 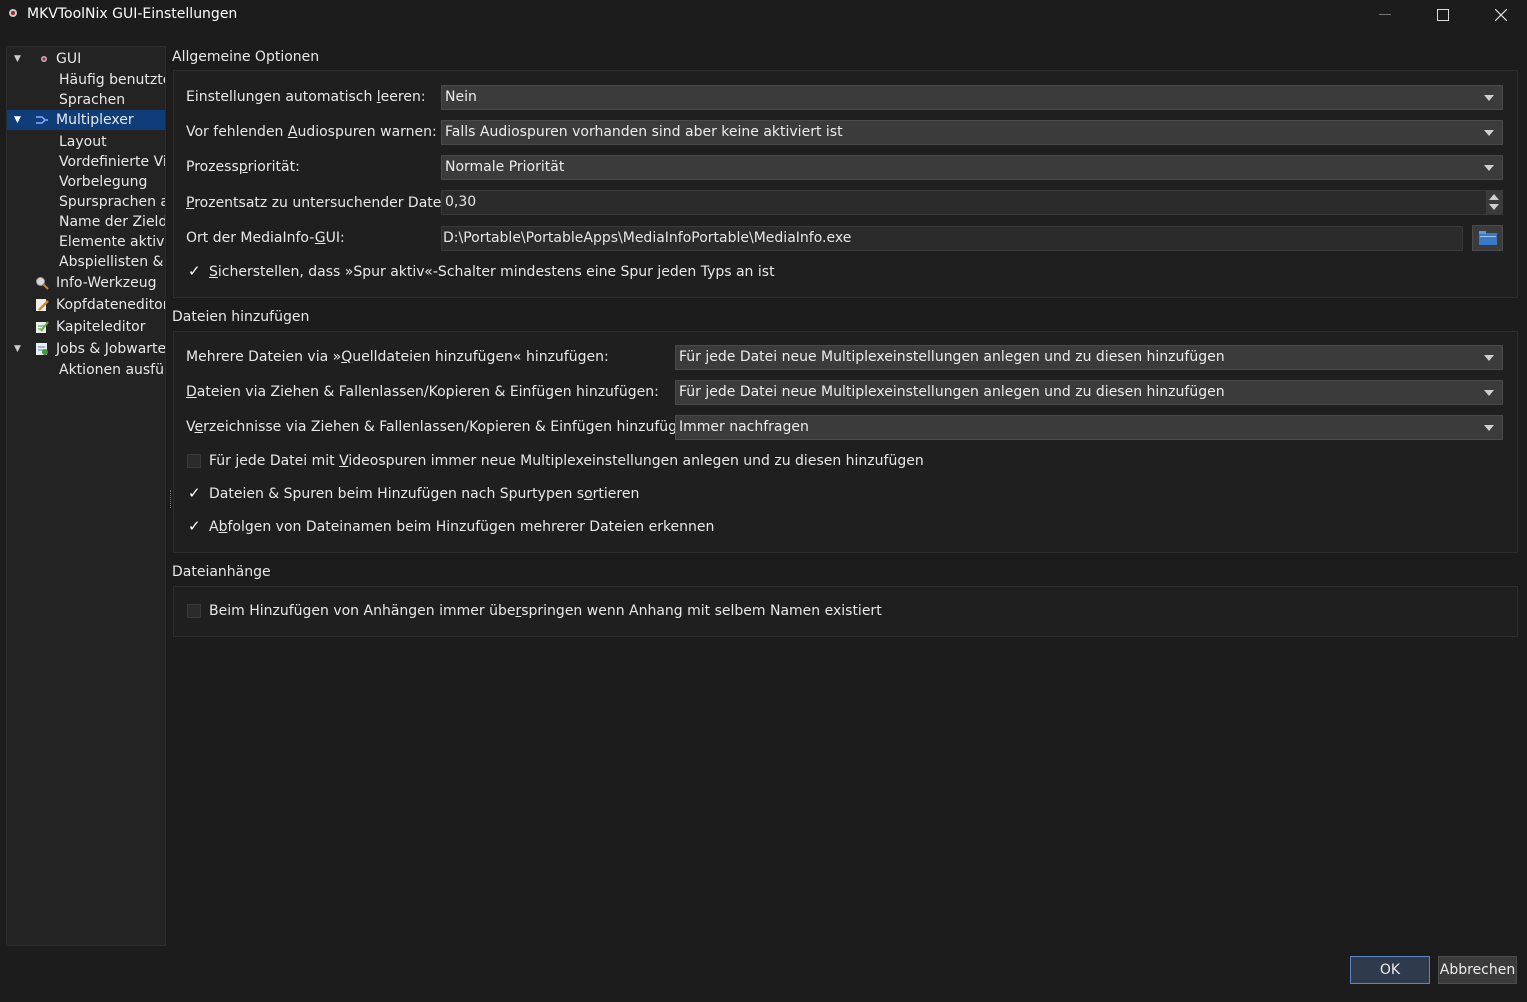 I want to click on maximize-icon, so click(x=1443, y=15).